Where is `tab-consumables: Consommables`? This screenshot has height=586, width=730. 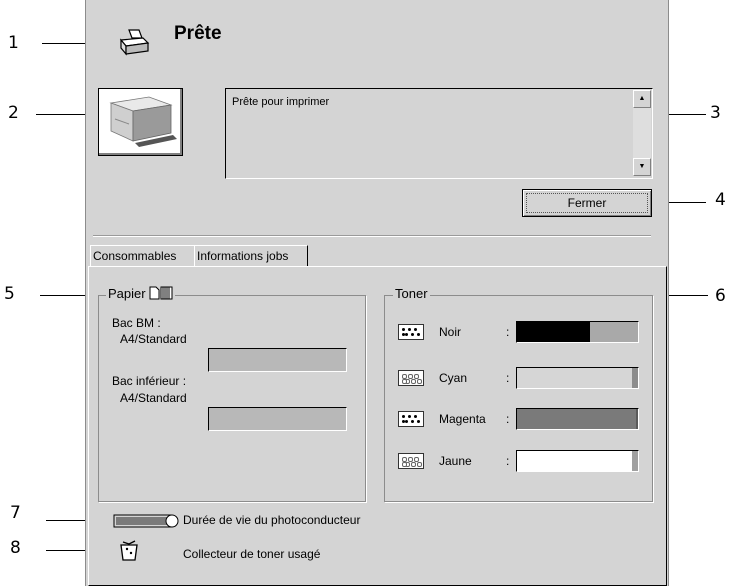 tab-consumables: Consommables is located at coordinates (143, 255).